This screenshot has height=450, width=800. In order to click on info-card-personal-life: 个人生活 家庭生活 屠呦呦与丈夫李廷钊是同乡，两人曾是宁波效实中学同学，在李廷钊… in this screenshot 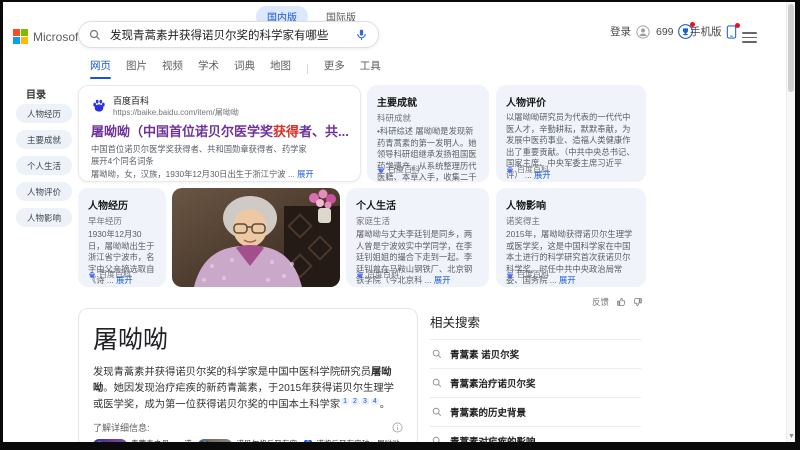, I will do `click(417, 237)`.